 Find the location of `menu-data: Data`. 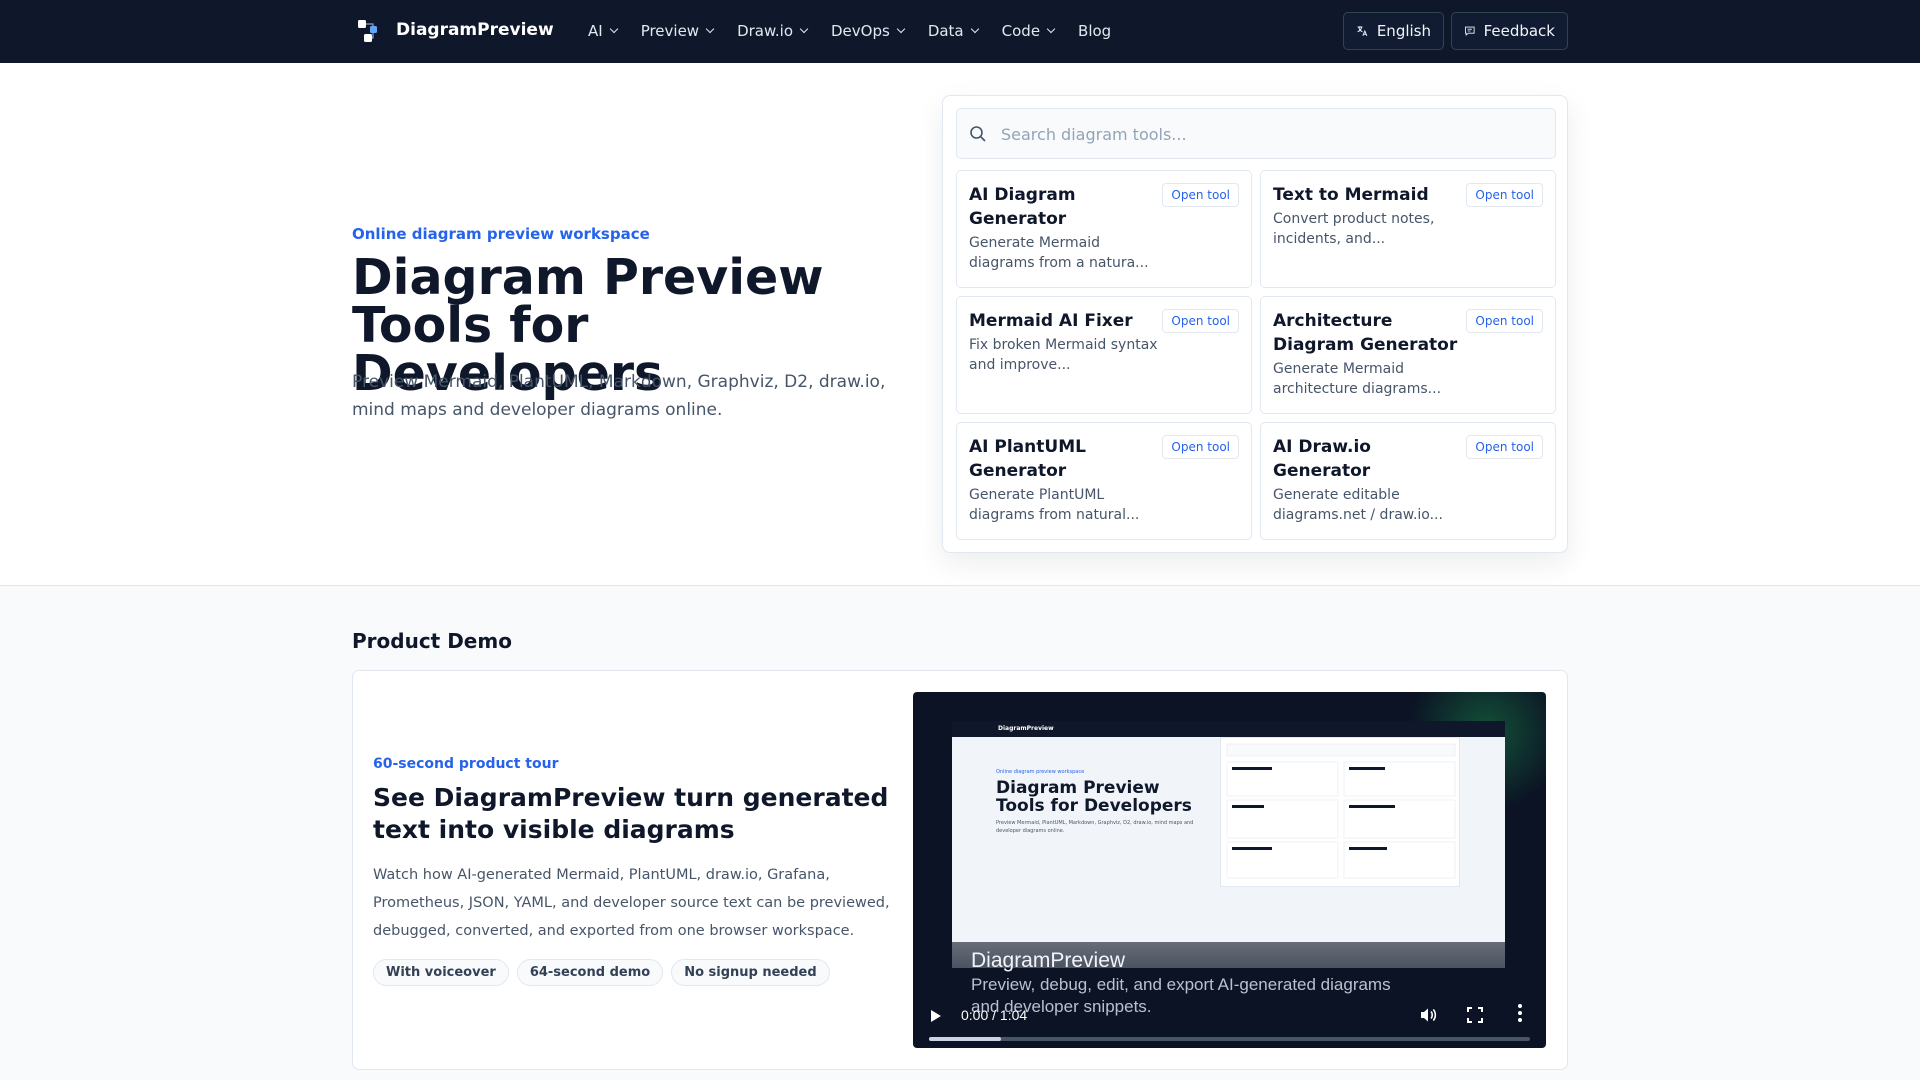

menu-data: Data is located at coordinates (953, 31).